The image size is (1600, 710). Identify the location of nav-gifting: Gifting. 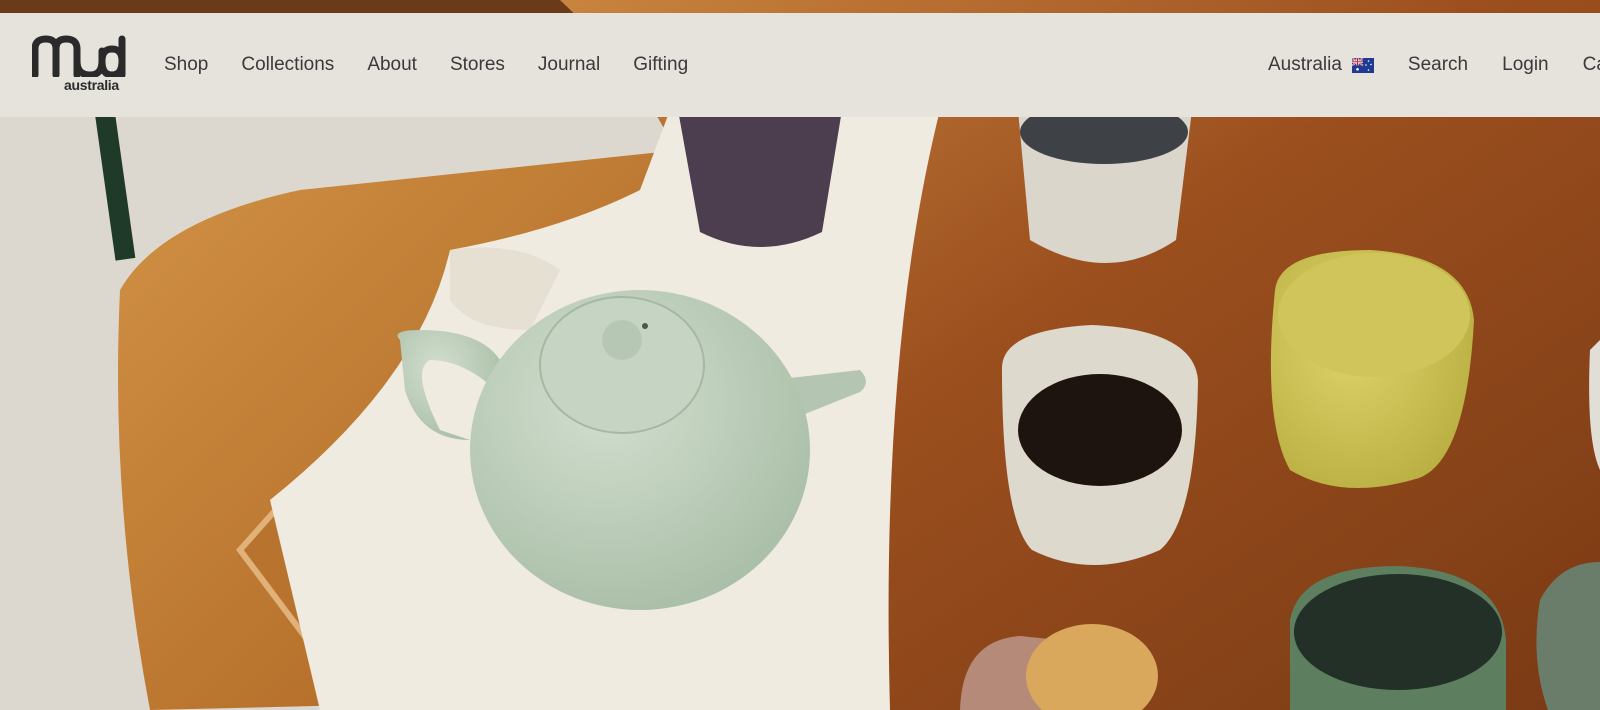
(660, 65).